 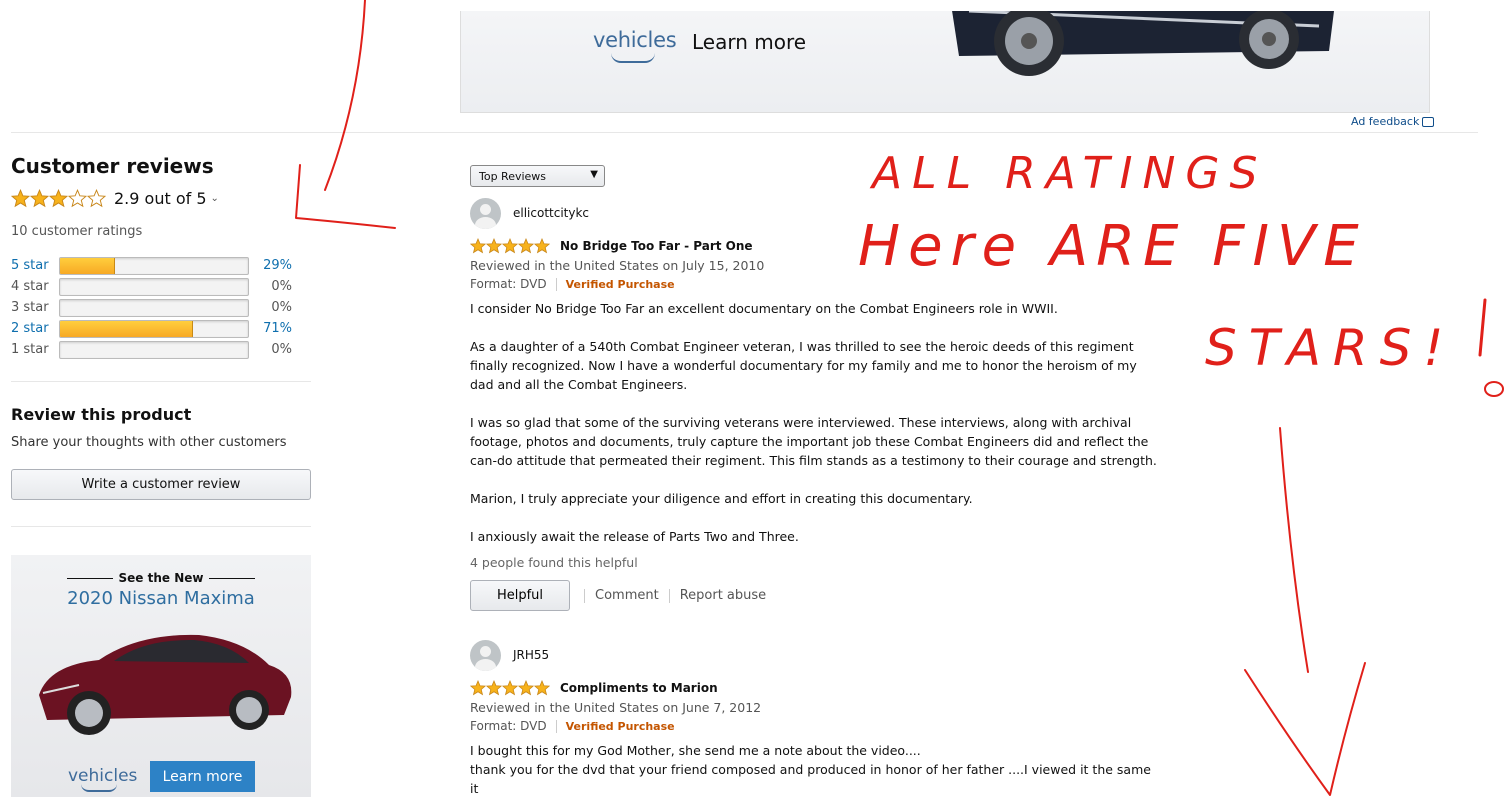 I want to click on average-rating-text: 2.9 out of 5, so click(x=160, y=198).